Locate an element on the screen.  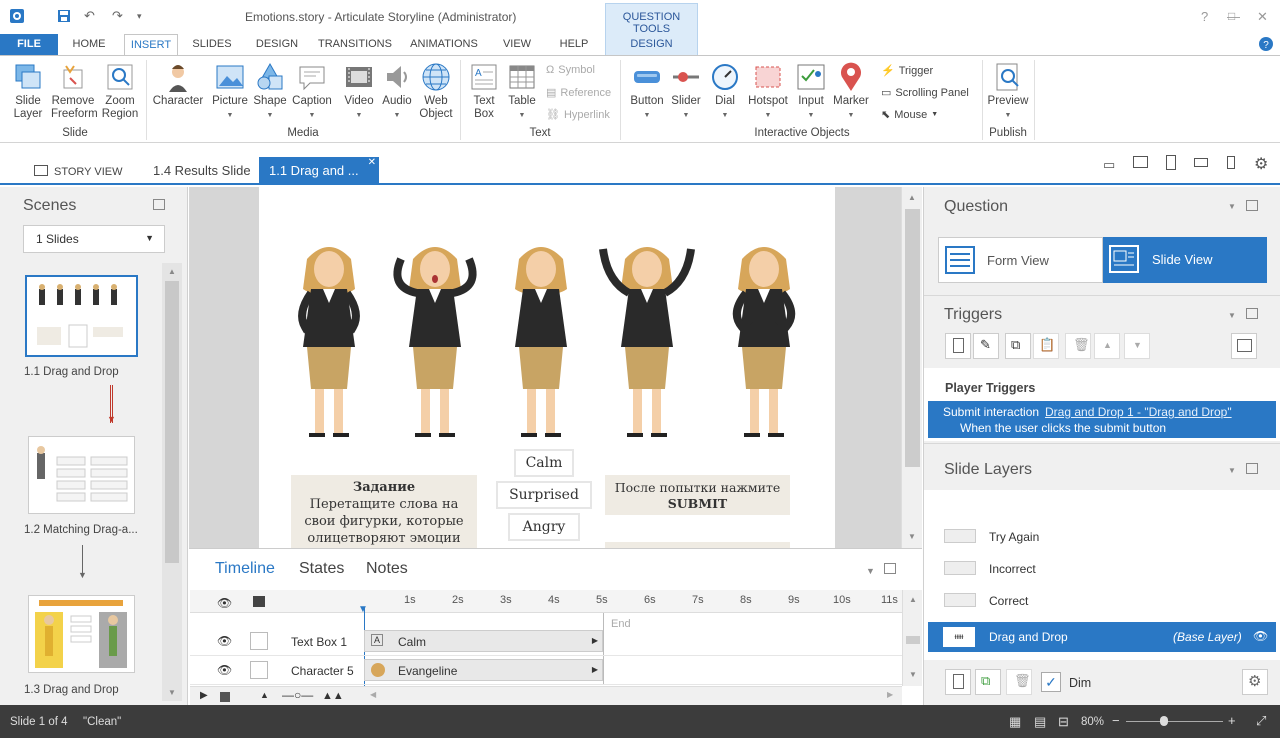
slider-dropdown-icon: ▼ is located at coordinates (686, 115).